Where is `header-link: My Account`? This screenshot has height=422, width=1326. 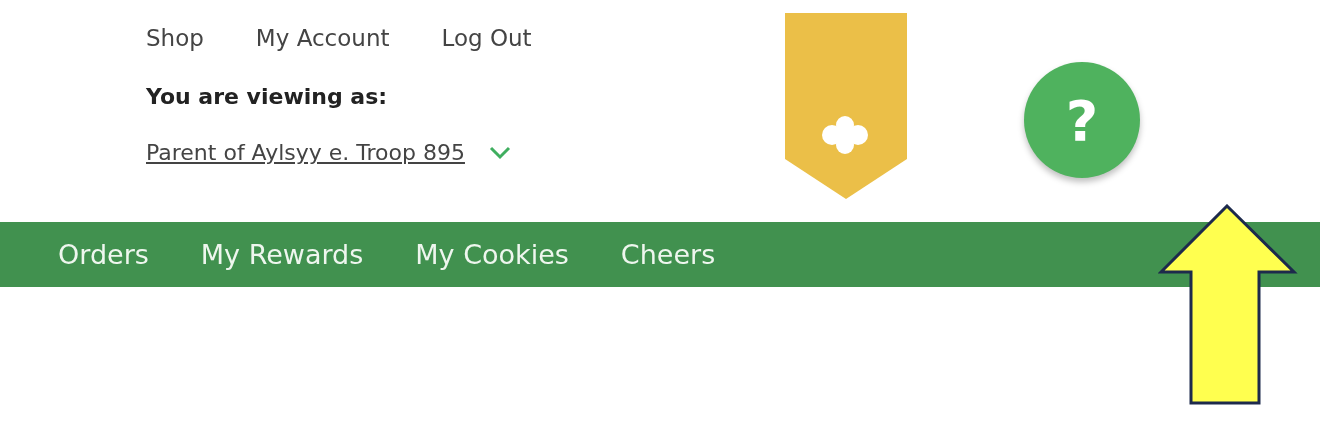
header-link: My Account is located at coordinates (322, 38).